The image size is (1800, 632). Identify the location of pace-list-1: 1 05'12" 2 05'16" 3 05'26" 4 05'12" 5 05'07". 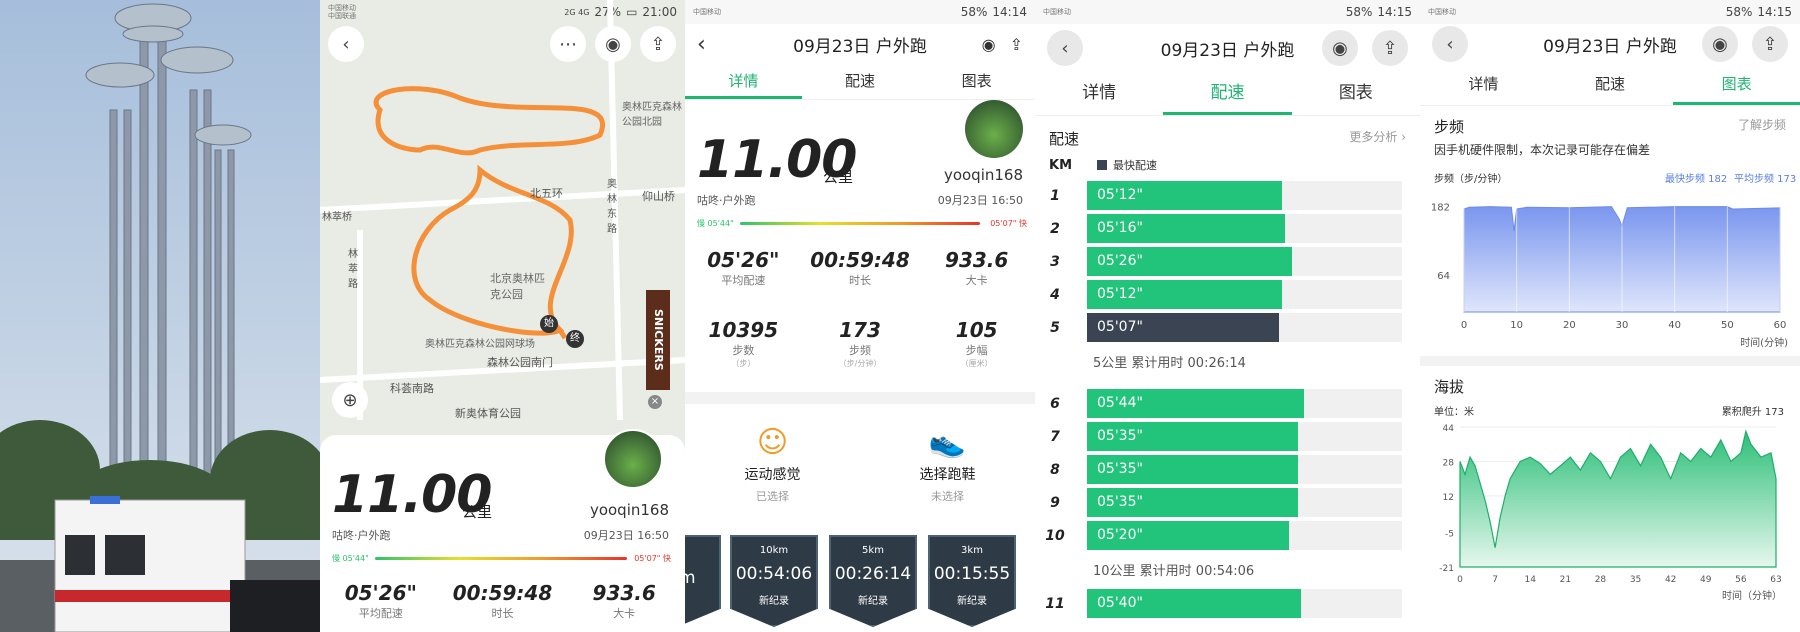
(1227, 261).